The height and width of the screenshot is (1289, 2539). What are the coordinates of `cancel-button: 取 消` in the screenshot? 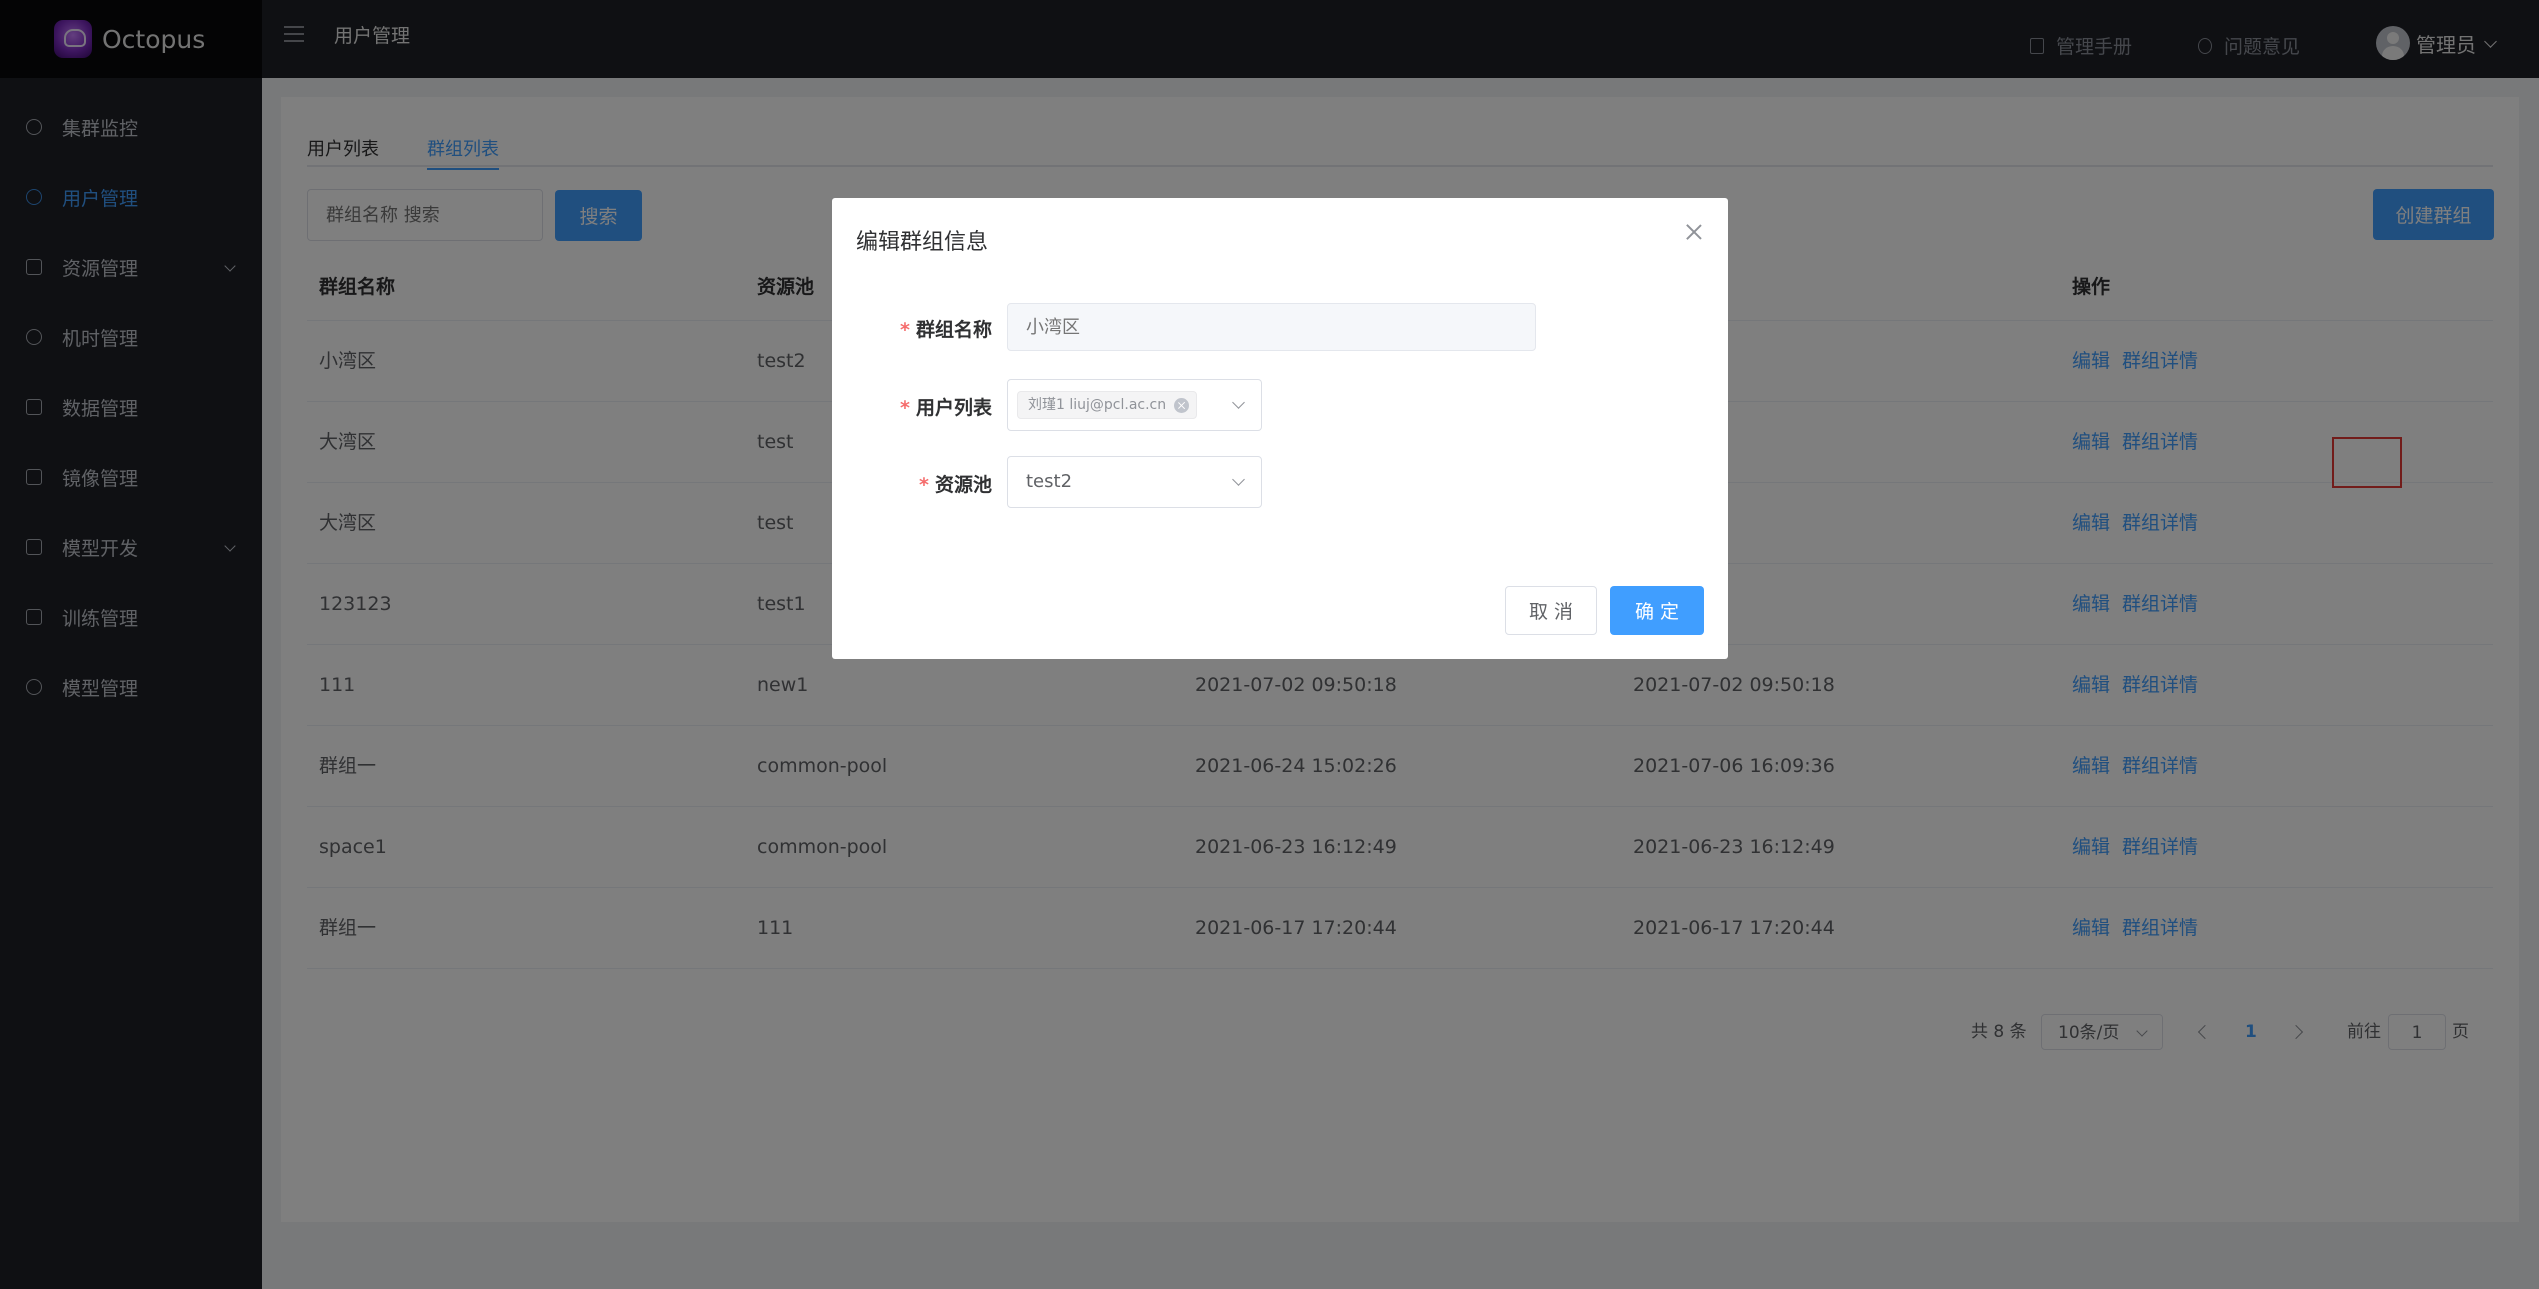 It's located at (1551, 610).